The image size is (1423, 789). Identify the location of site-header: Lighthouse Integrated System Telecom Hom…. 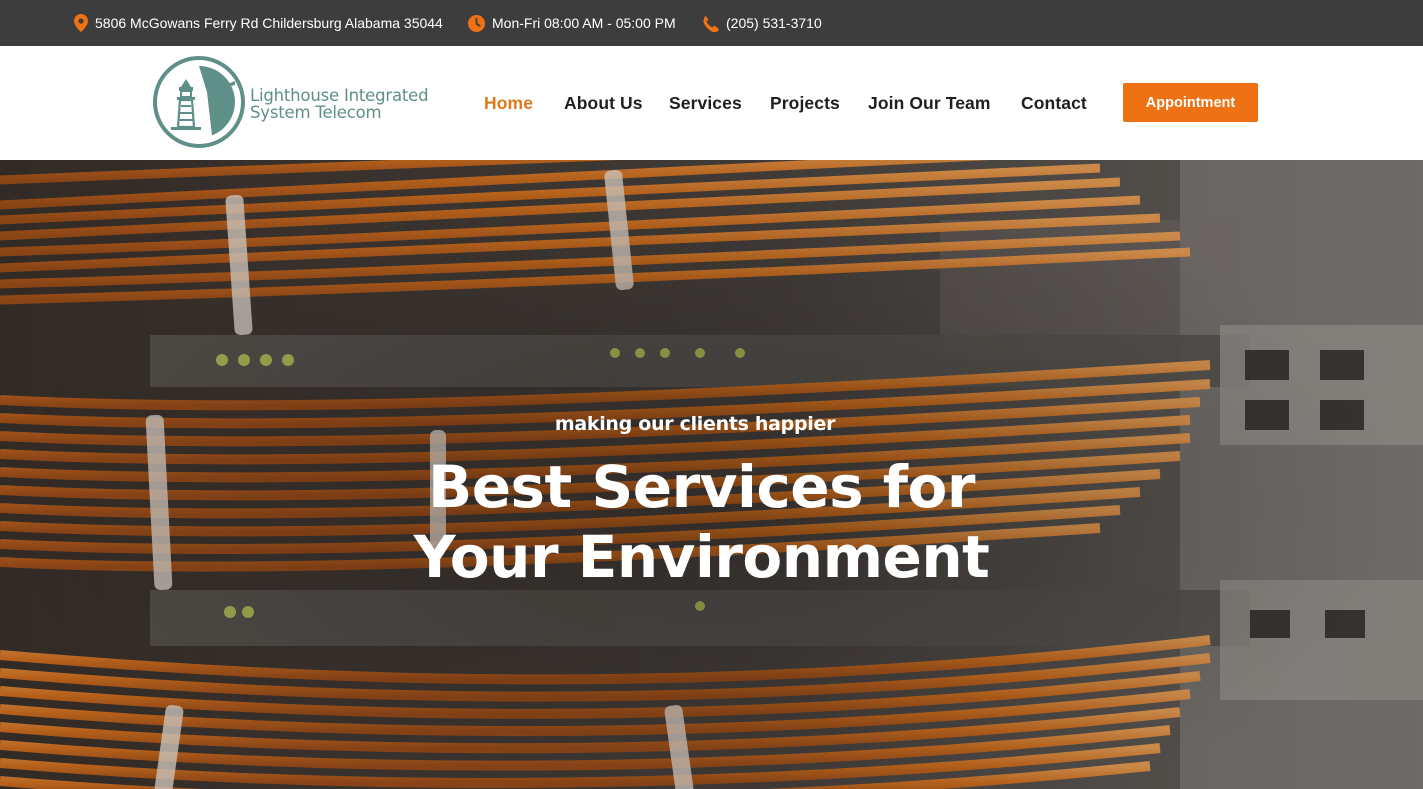
(711, 103).